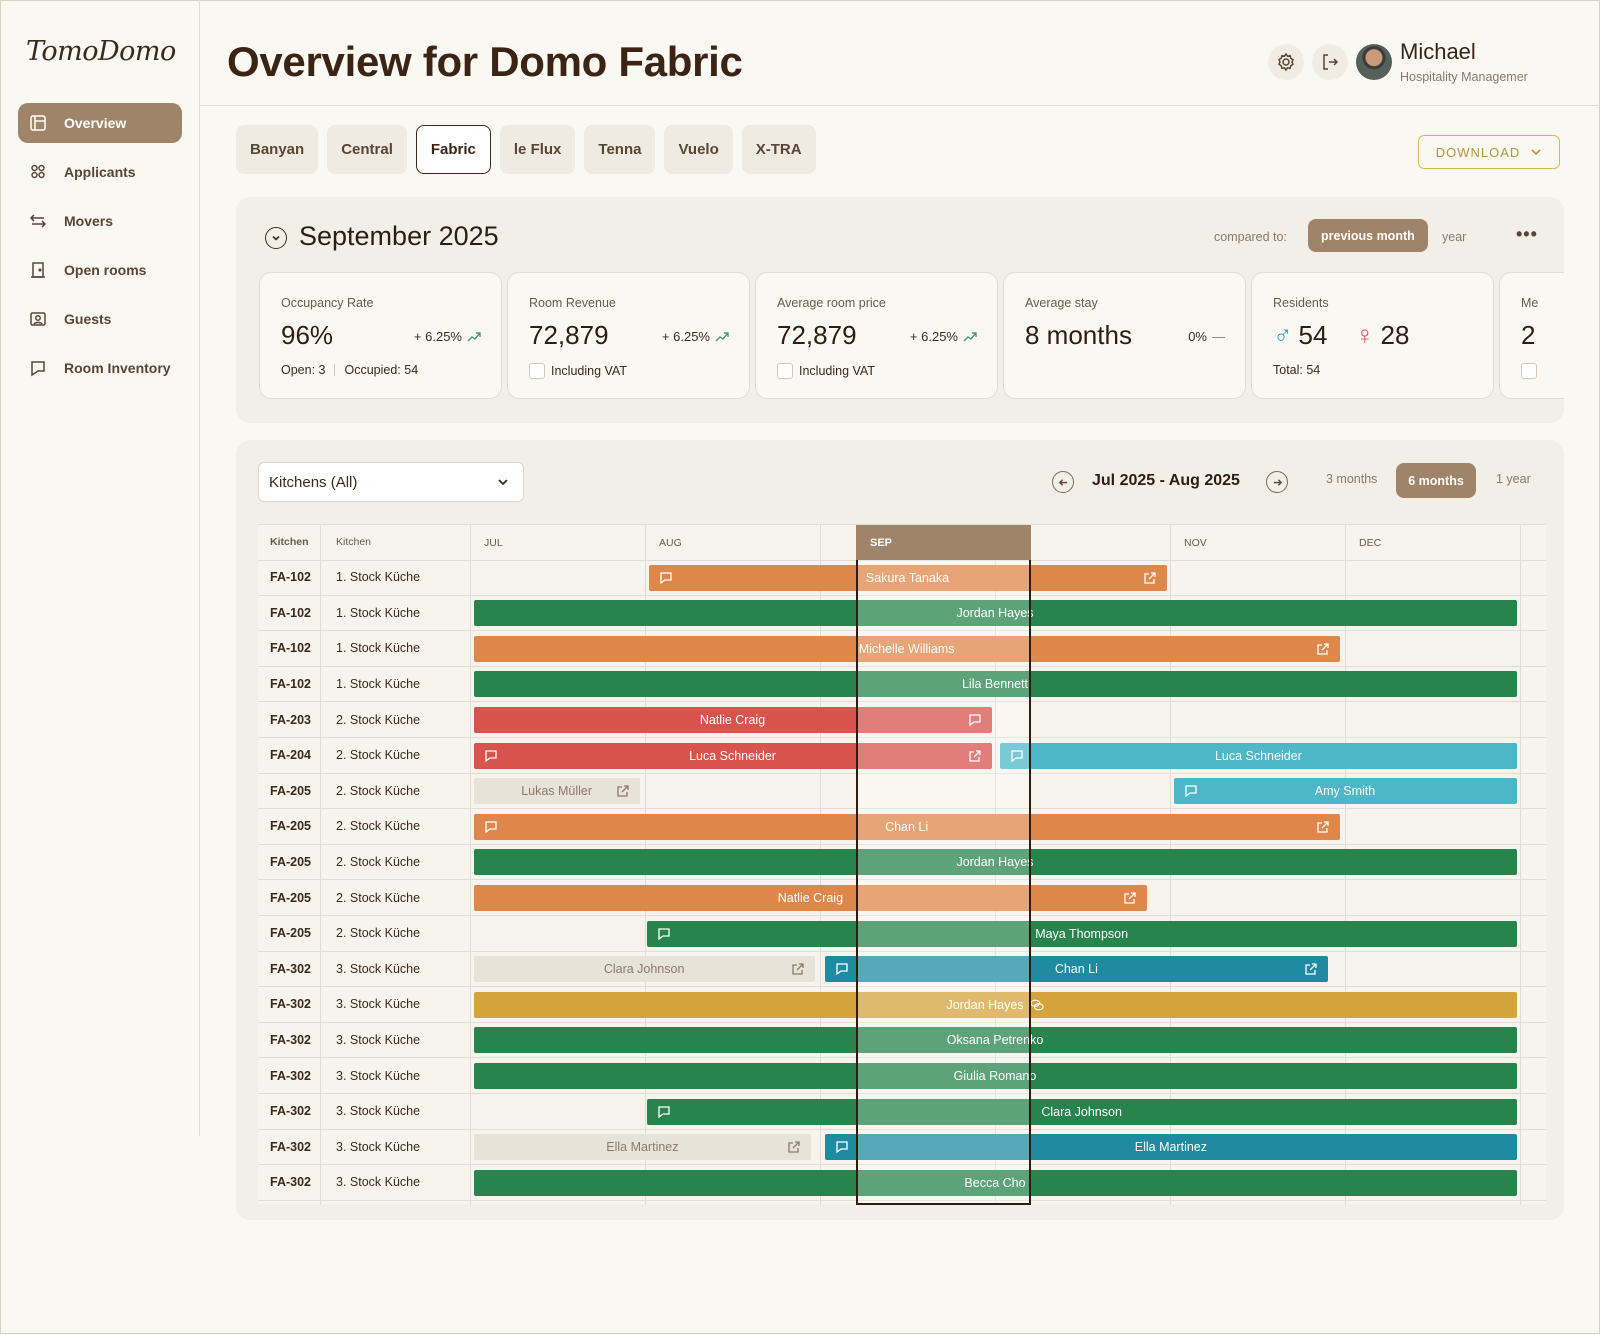 The image size is (1600, 1334). What do you see at coordinates (1489, 152) in the screenshot?
I see `download-button: DOWNLOAD` at bounding box center [1489, 152].